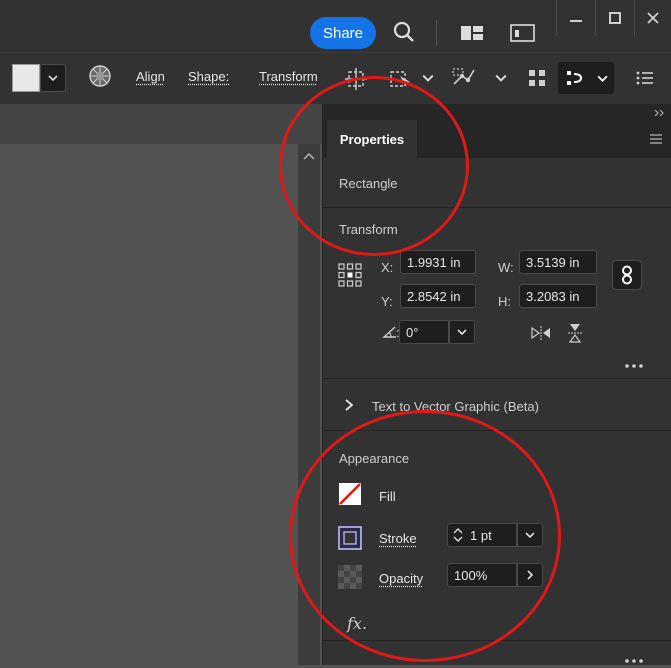  Describe the element at coordinates (150, 76) in the screenshot. I see `align-link: Align` at that location.